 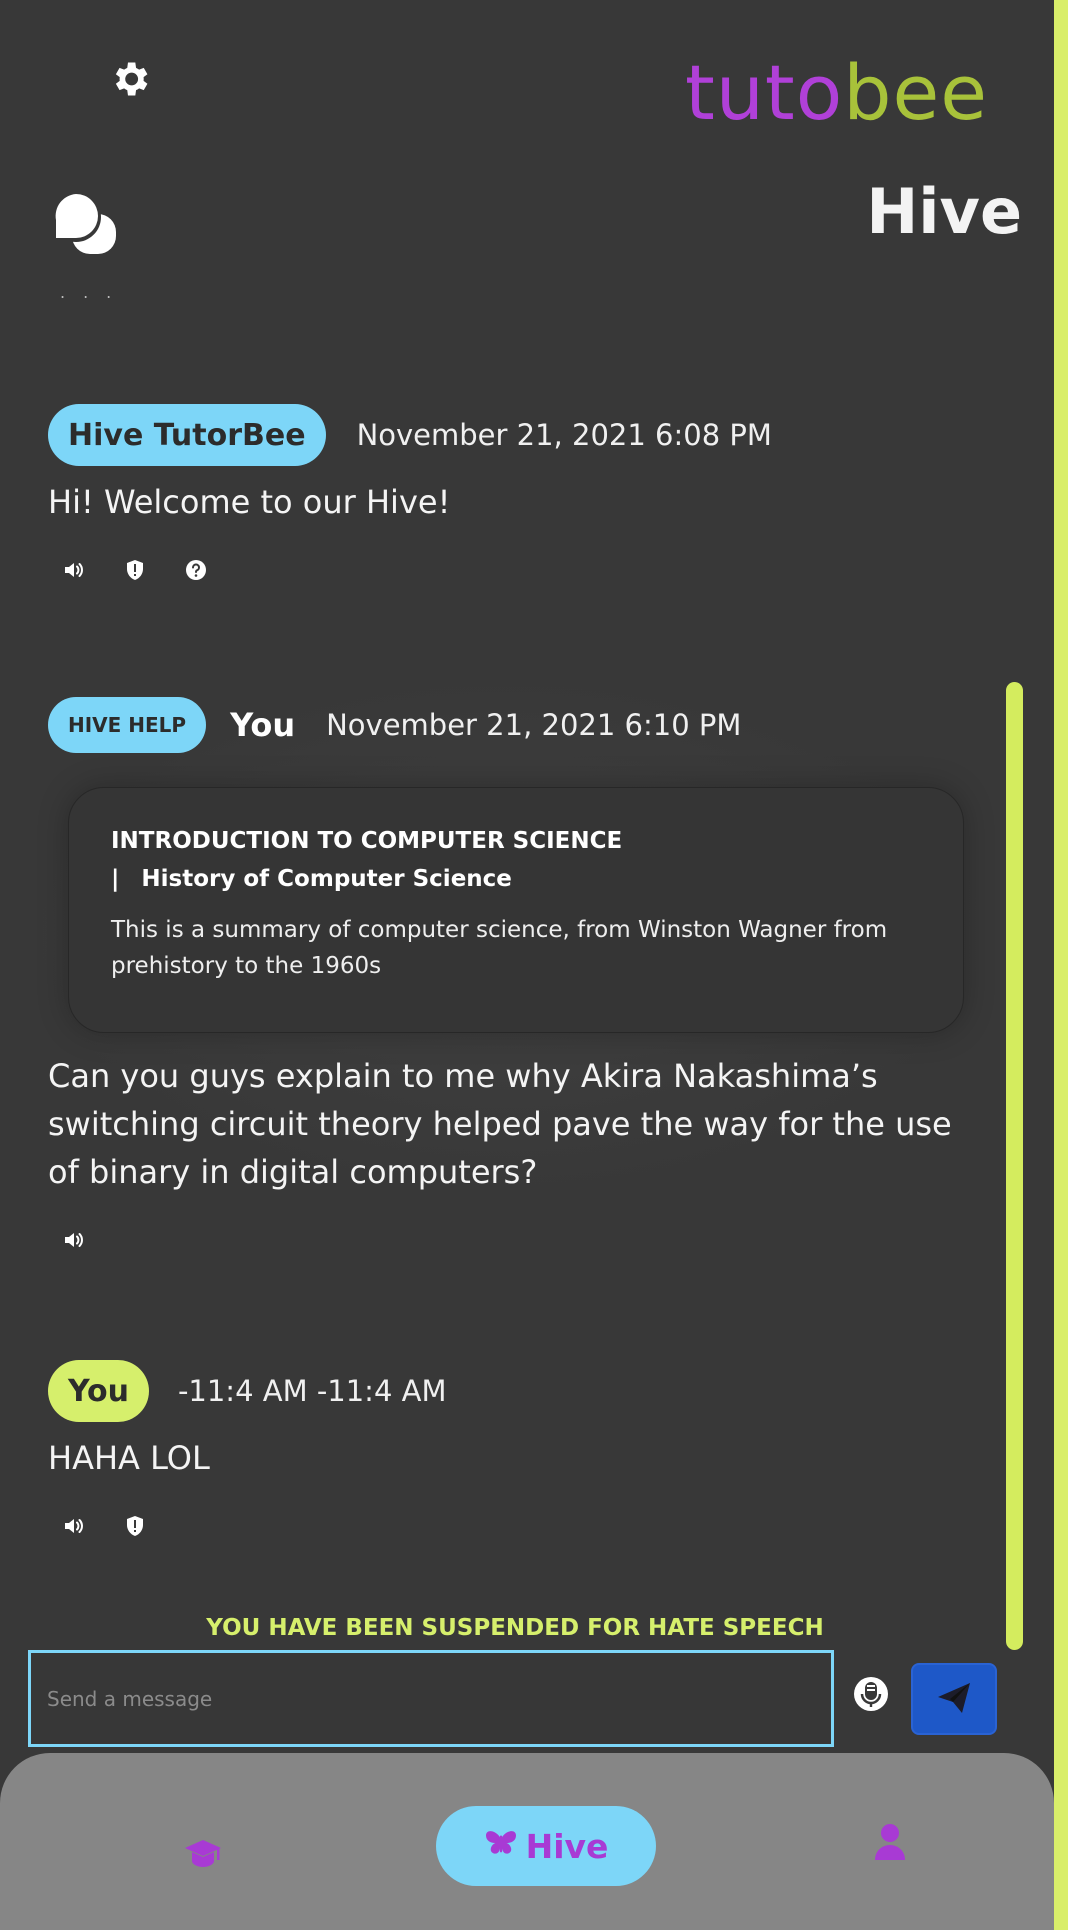 What do you see at coordinates (515, 1628) in the screenshot?
I see `suspension-notice: YOU HAVE BEEN SUSPENDED FOR HATE SPEECH` at bounding box center [515, 1628].